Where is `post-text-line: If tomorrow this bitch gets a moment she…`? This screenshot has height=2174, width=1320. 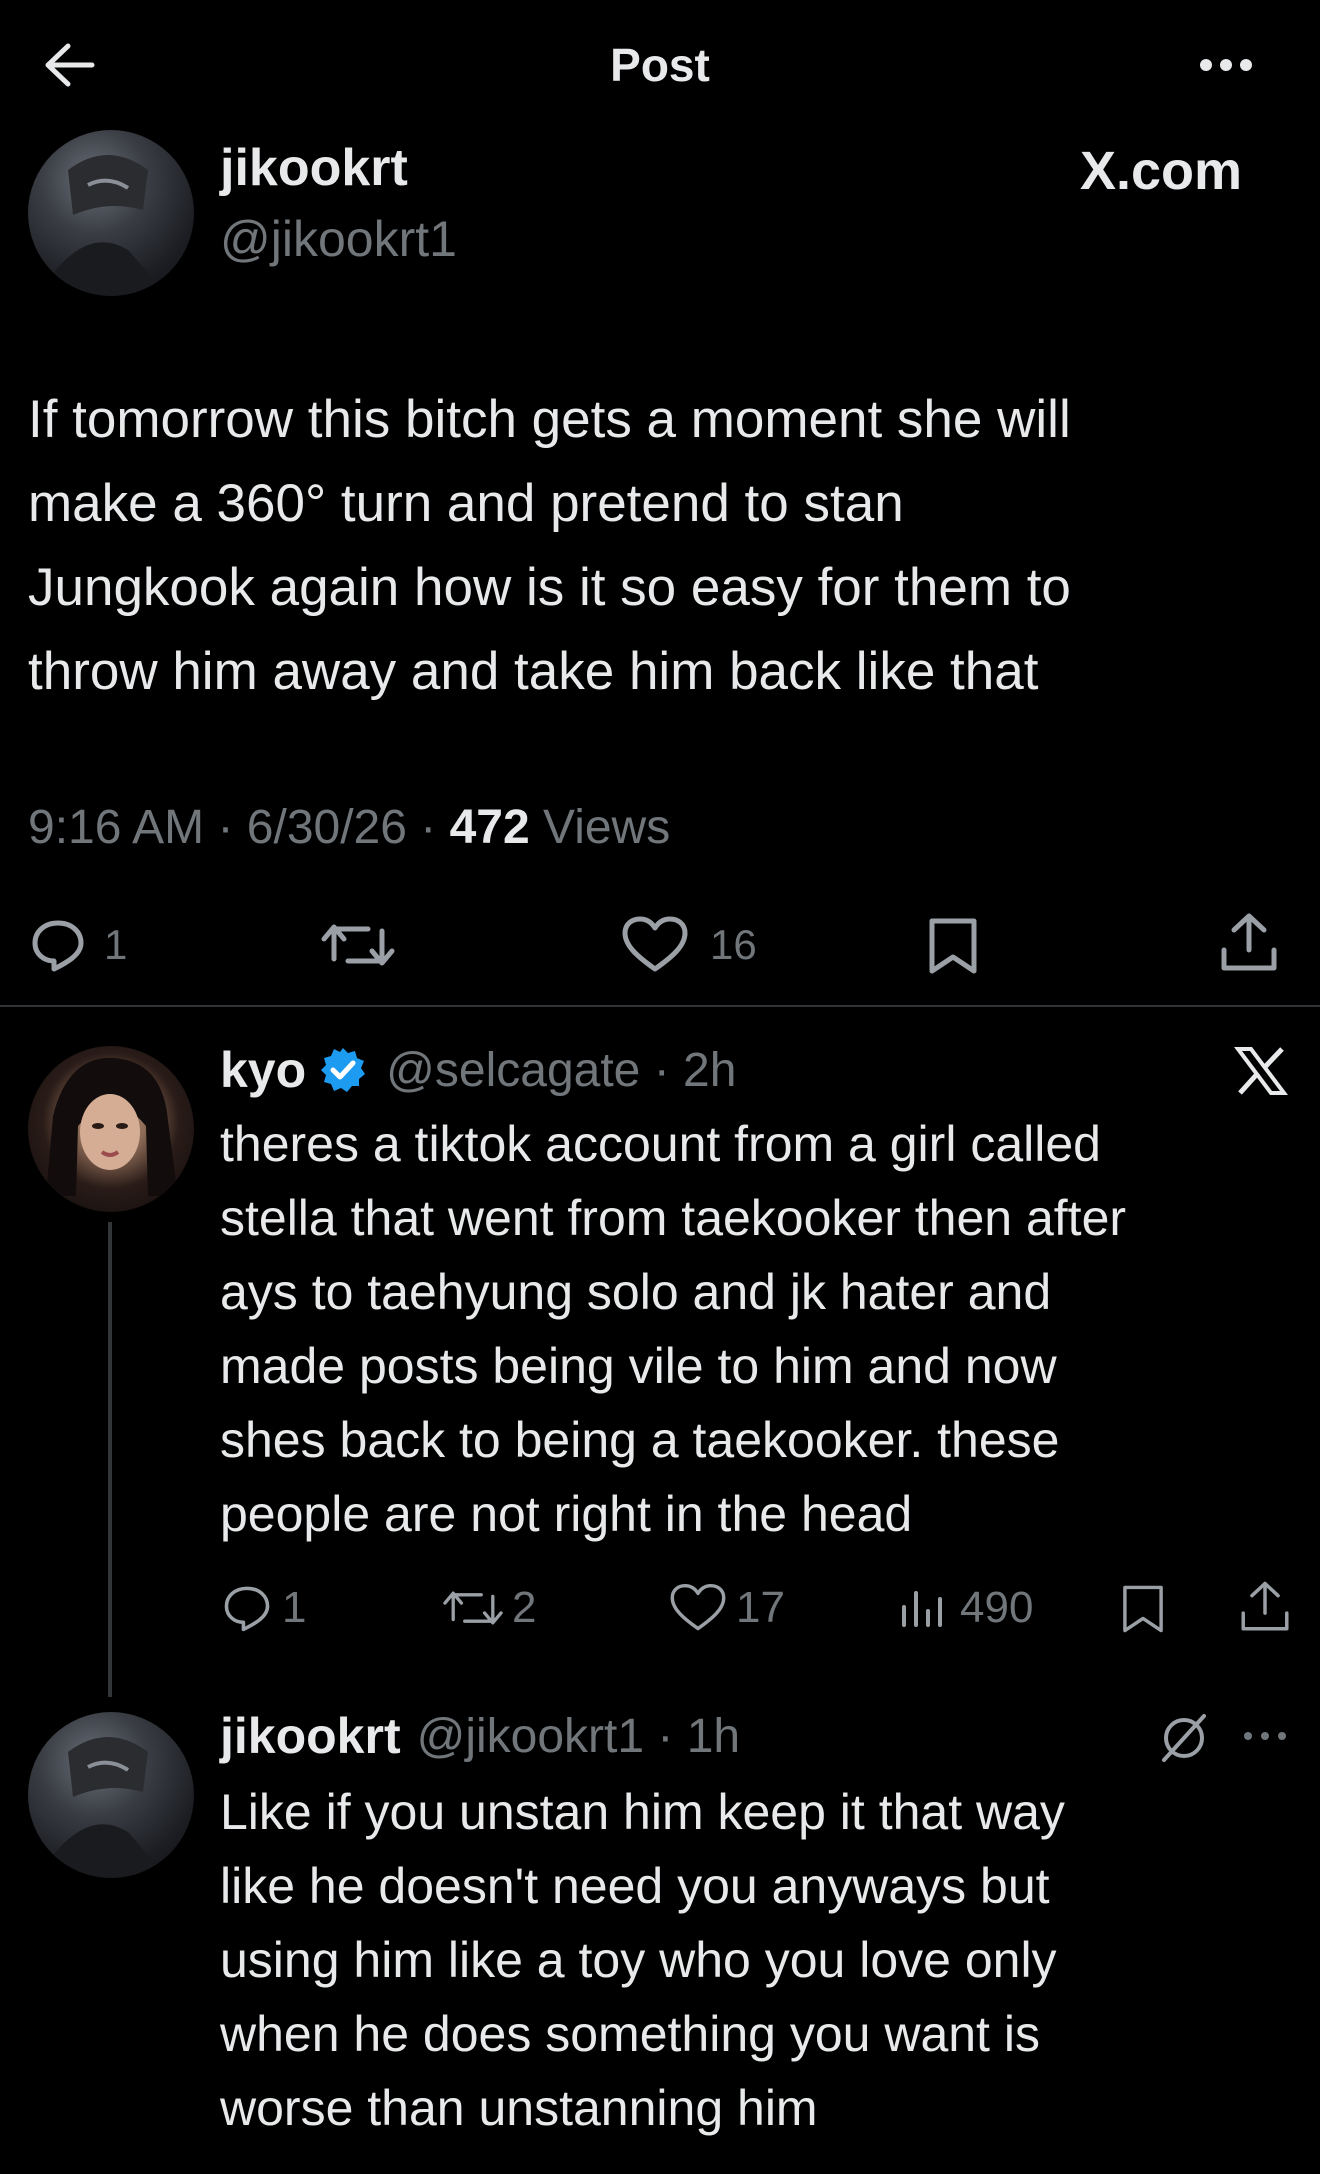
post-text-line: If tomorrow this bitch gets a moment she… is located at coordinates (549, 419).